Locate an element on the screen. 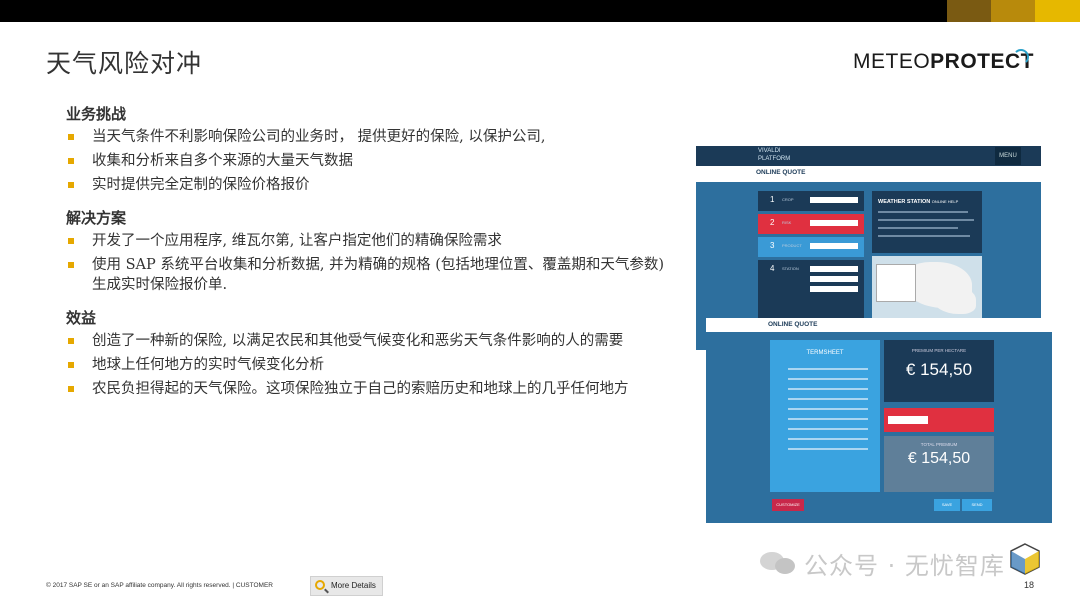 This screenshot has width=1080, height=608. customize-button: CUSTOMIZE is located at coordinates (788, 505).